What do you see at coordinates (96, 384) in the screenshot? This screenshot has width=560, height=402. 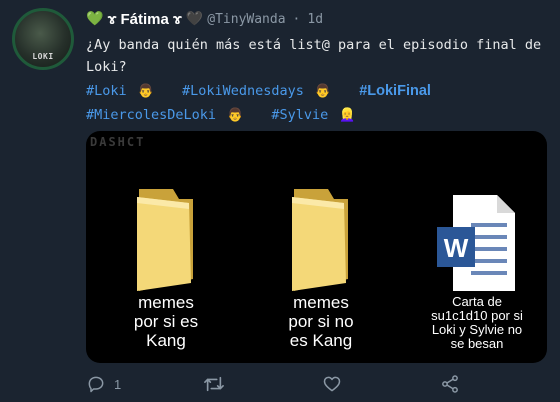 I see `reply-icon` at bounding box center [96, 384].